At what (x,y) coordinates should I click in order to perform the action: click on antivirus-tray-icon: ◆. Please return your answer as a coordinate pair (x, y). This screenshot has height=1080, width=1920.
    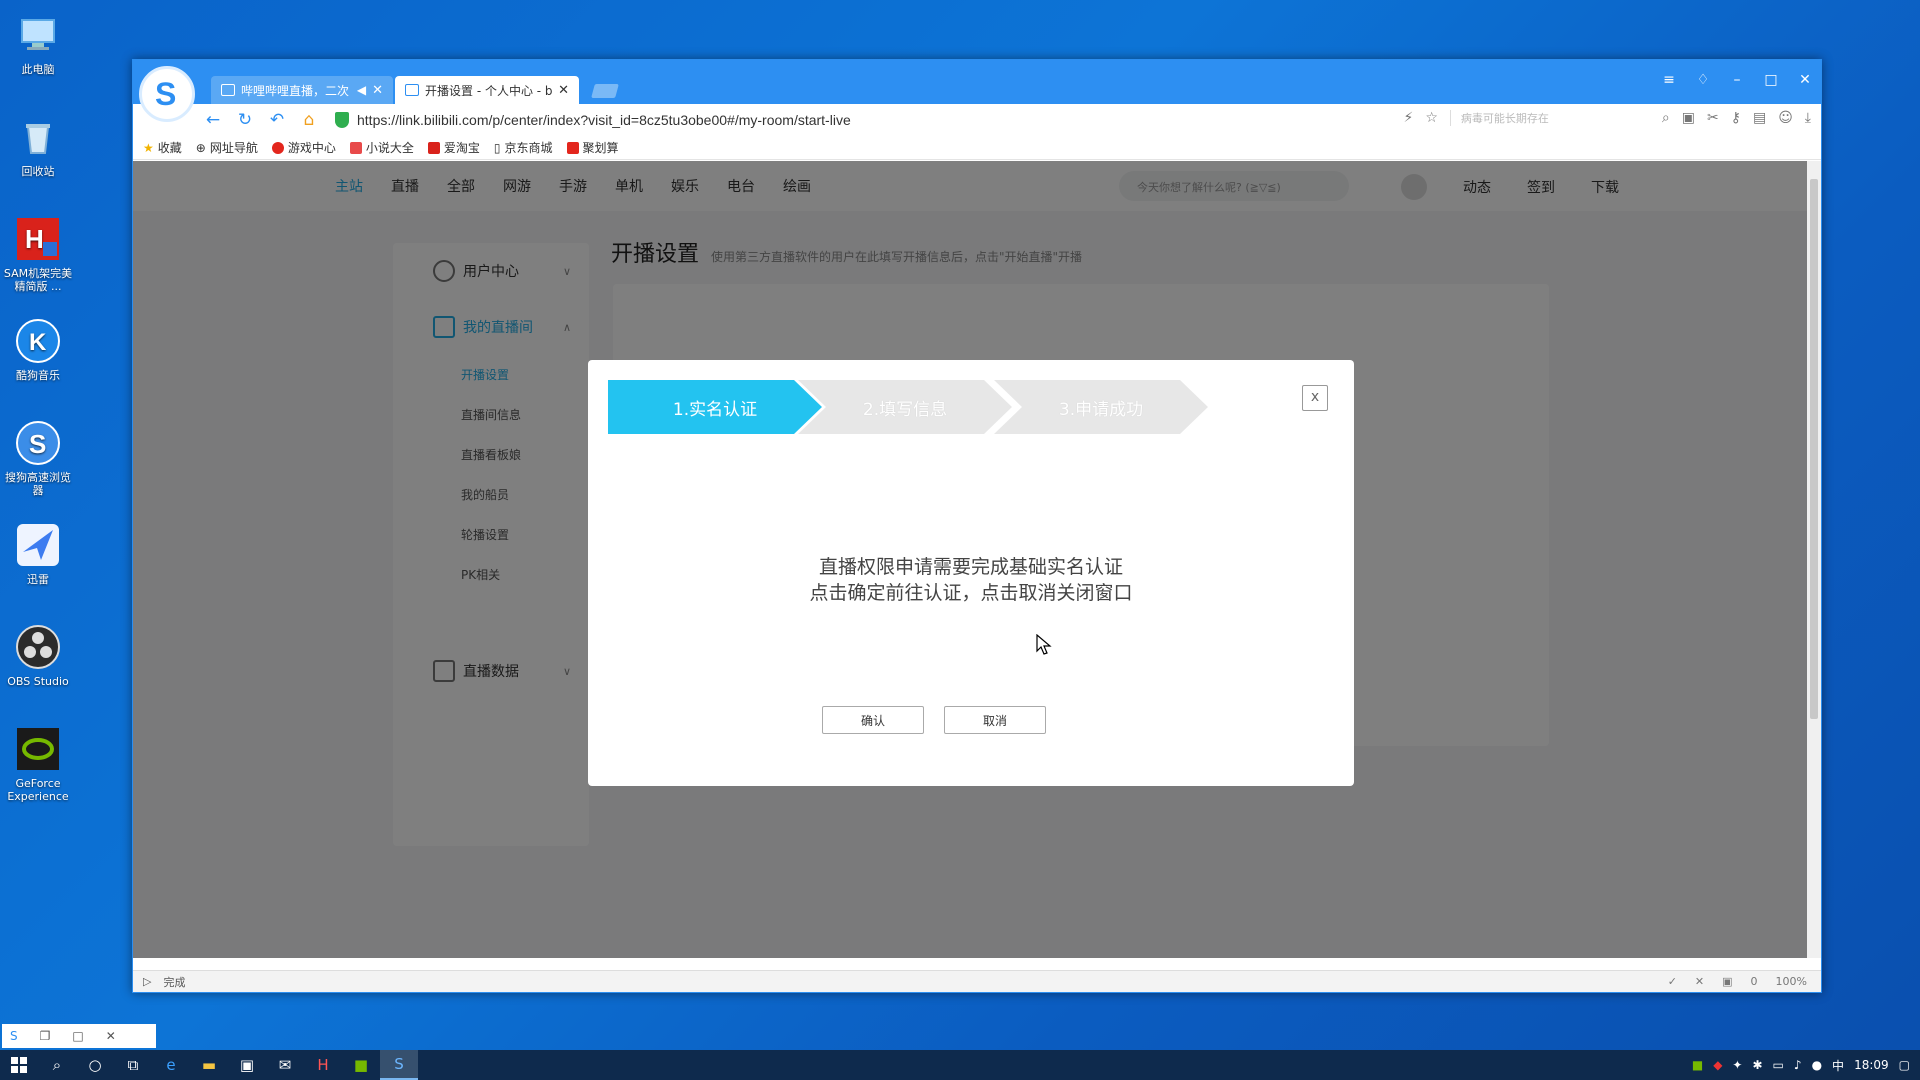
    Looking at the image, I should click on (1717, 1065).